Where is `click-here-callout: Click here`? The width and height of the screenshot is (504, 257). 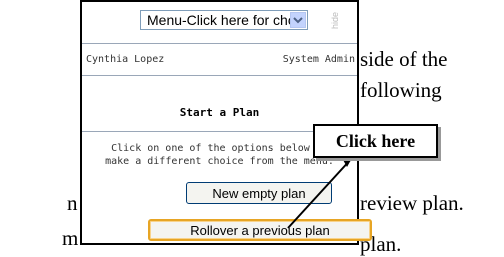 click-here-callout: Click here is located at coordinates (375, 141).